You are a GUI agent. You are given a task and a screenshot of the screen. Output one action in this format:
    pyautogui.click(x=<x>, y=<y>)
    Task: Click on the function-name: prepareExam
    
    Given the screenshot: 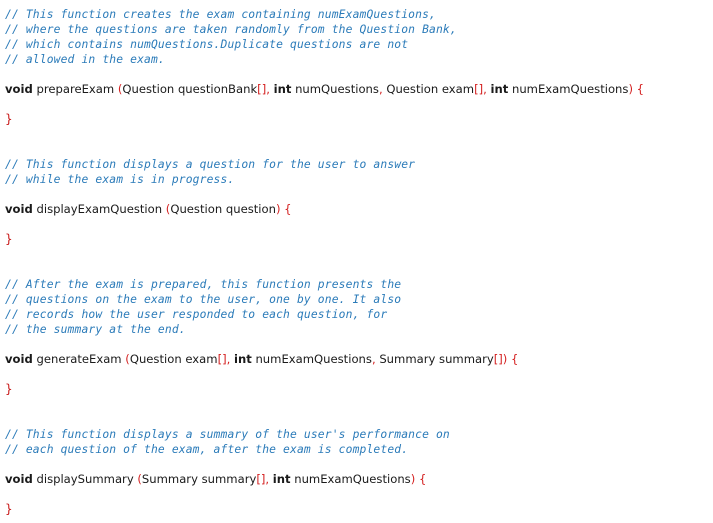 What is the action you would take?
    pyautogui.click(x=75, y=89)
    